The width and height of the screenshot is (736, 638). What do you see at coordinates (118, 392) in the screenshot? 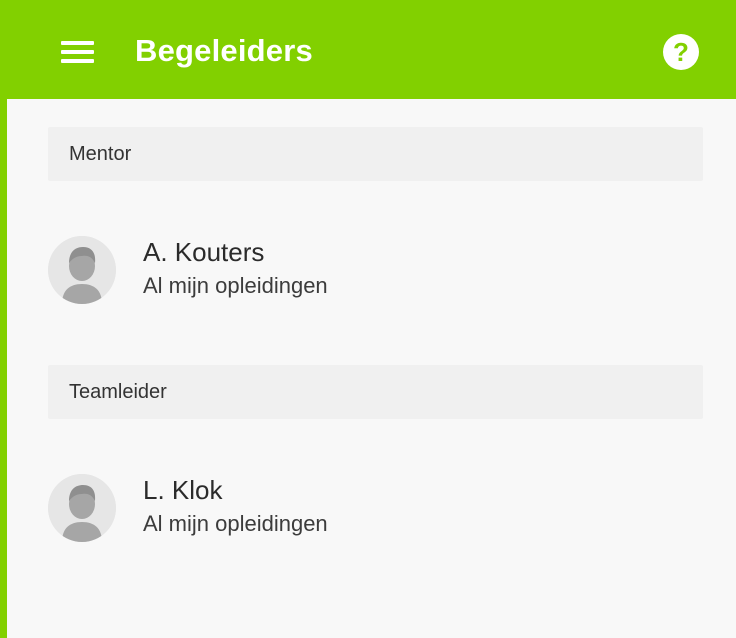
I see `section-label: Teamleider` at bounding box center [118, 392].